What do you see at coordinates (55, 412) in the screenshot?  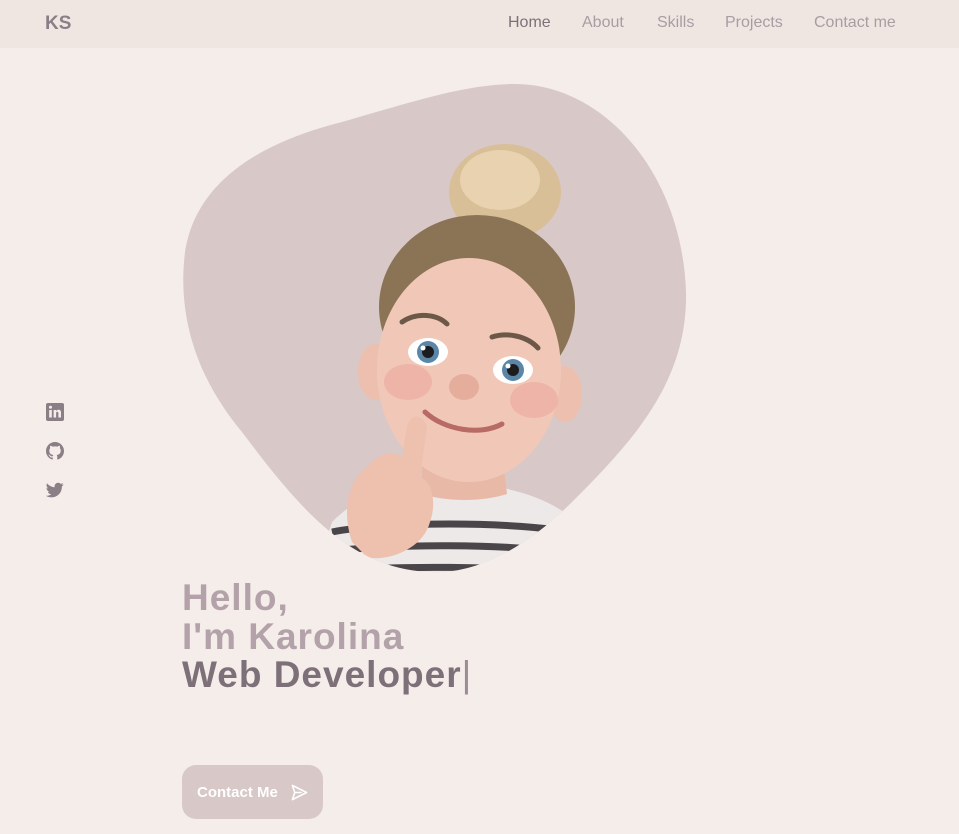 I see `linkedin-icon` at bounding box center [55, 412].